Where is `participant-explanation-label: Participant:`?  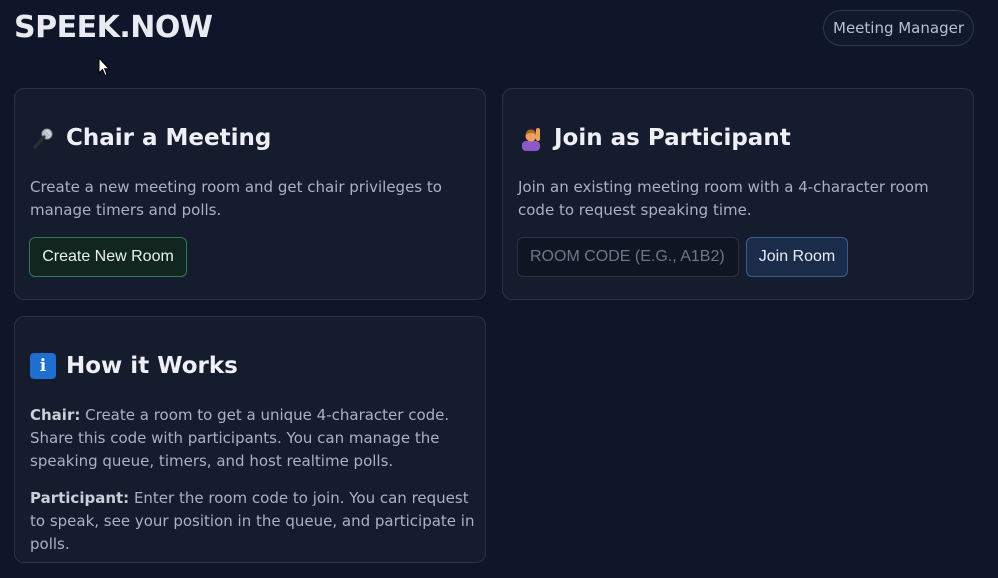
participant-explanation-label: Participant: is located at coordinates (80, 498).